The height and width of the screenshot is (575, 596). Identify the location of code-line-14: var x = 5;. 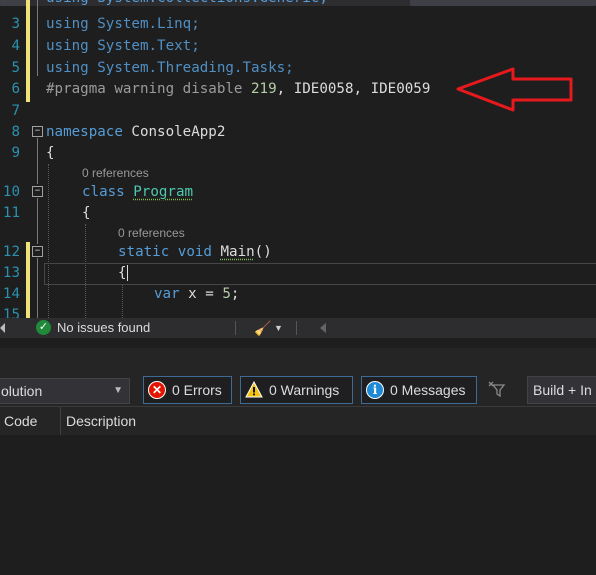
(196, 294).